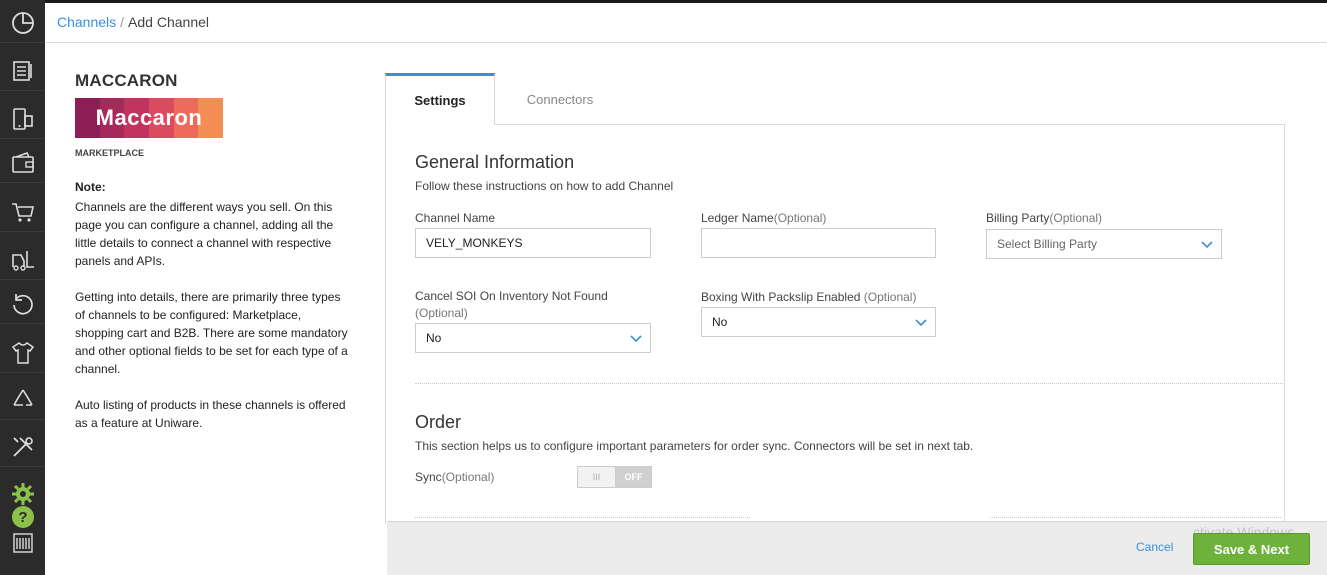 The width and height of the screenshot is (1327, 575). I want to click on note-label: Note:, so click(90, 187).